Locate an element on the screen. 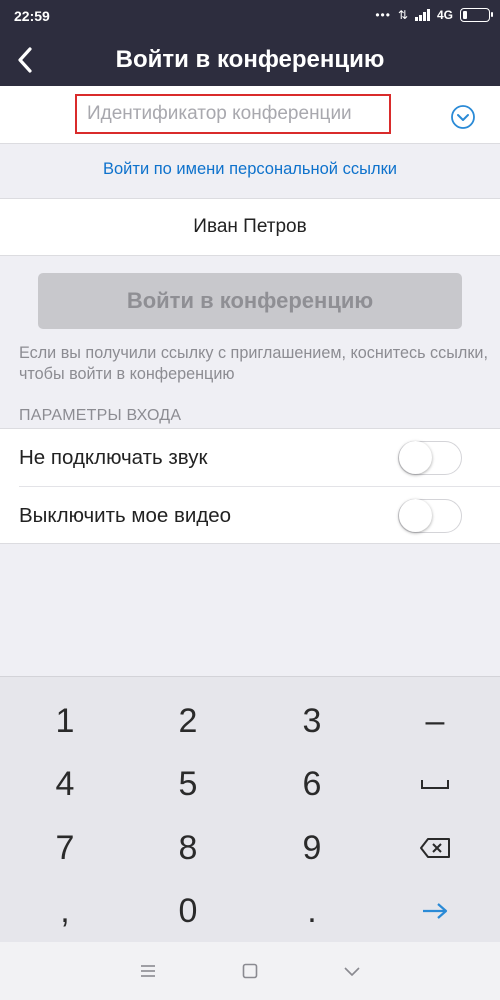 The width and height of the screenshot is (500, 1000). key-enter is located at coordinates (435, 911).